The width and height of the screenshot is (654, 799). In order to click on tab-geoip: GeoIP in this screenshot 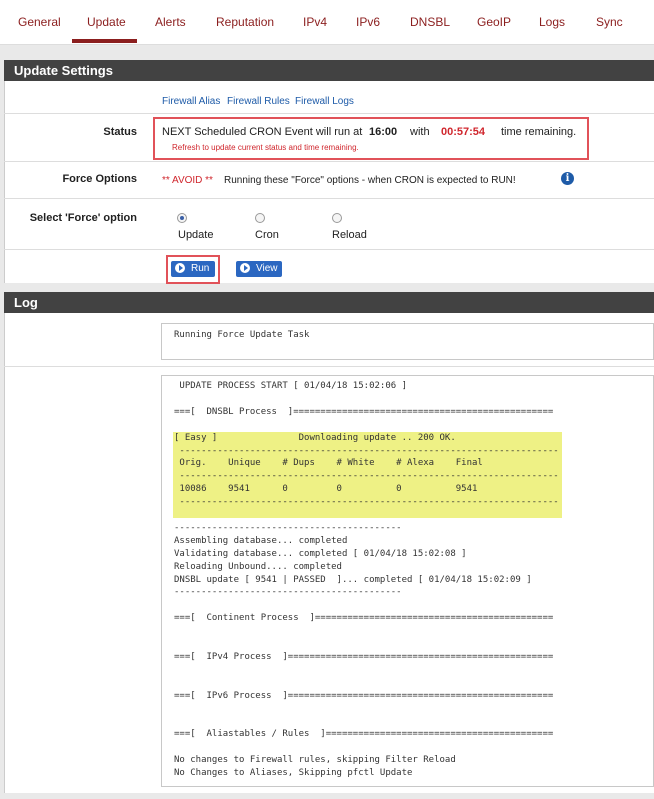, I will do `click(494, 21)`.